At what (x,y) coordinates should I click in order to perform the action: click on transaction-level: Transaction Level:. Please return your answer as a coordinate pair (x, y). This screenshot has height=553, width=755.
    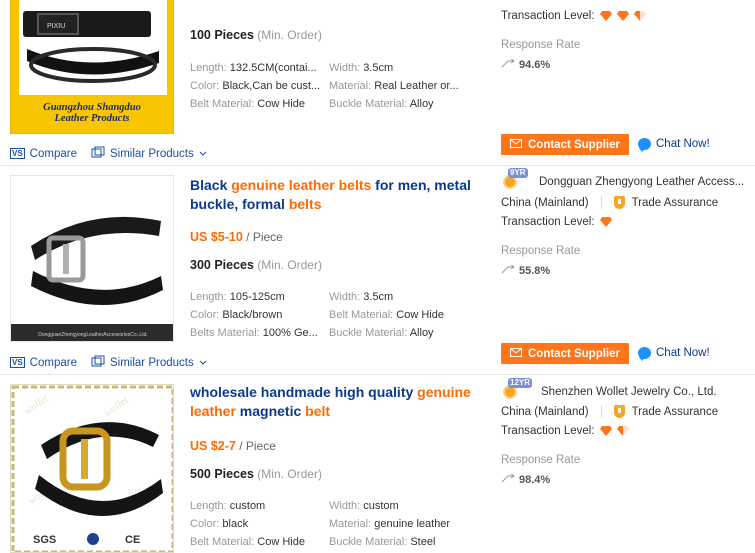
    Looking at the image, I should click on (556, 222).